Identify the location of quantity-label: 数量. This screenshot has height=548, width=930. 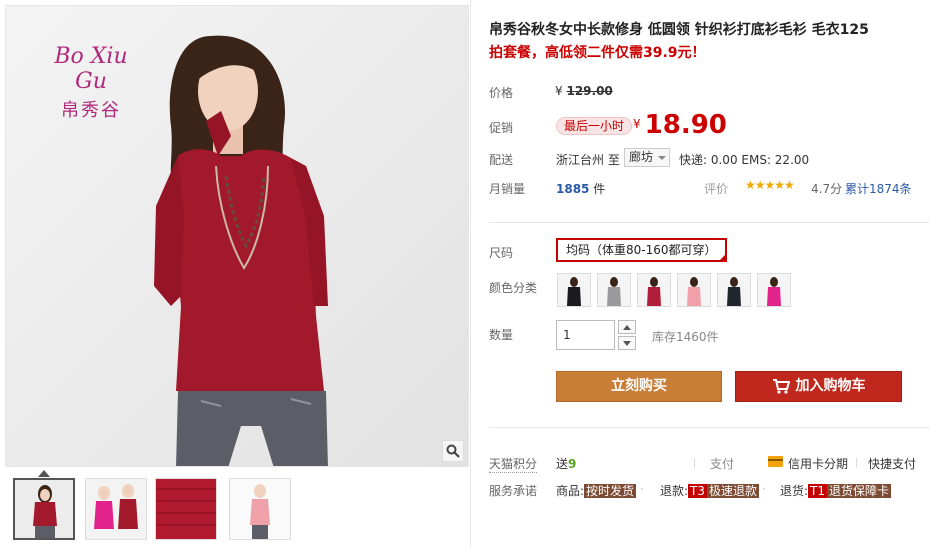
(501, 335).